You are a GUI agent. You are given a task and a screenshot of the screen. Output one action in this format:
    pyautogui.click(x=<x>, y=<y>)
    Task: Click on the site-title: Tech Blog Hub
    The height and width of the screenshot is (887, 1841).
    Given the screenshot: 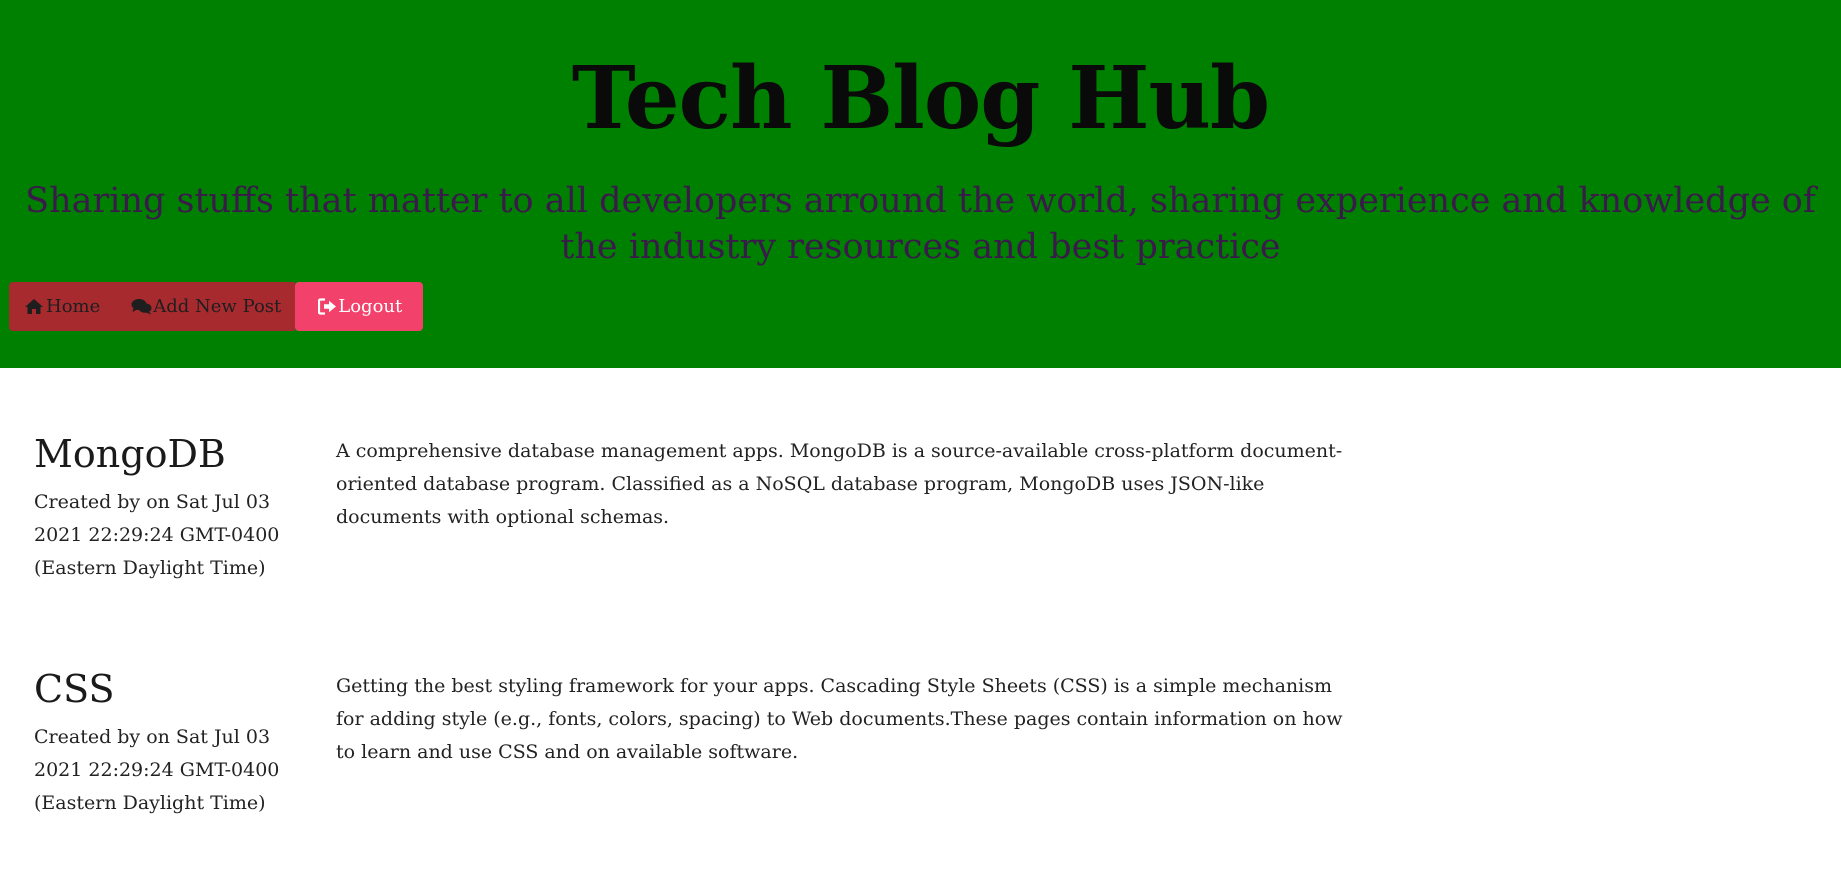 What is the action you would take?
    pyautogui.click(x=920, y=98)
    